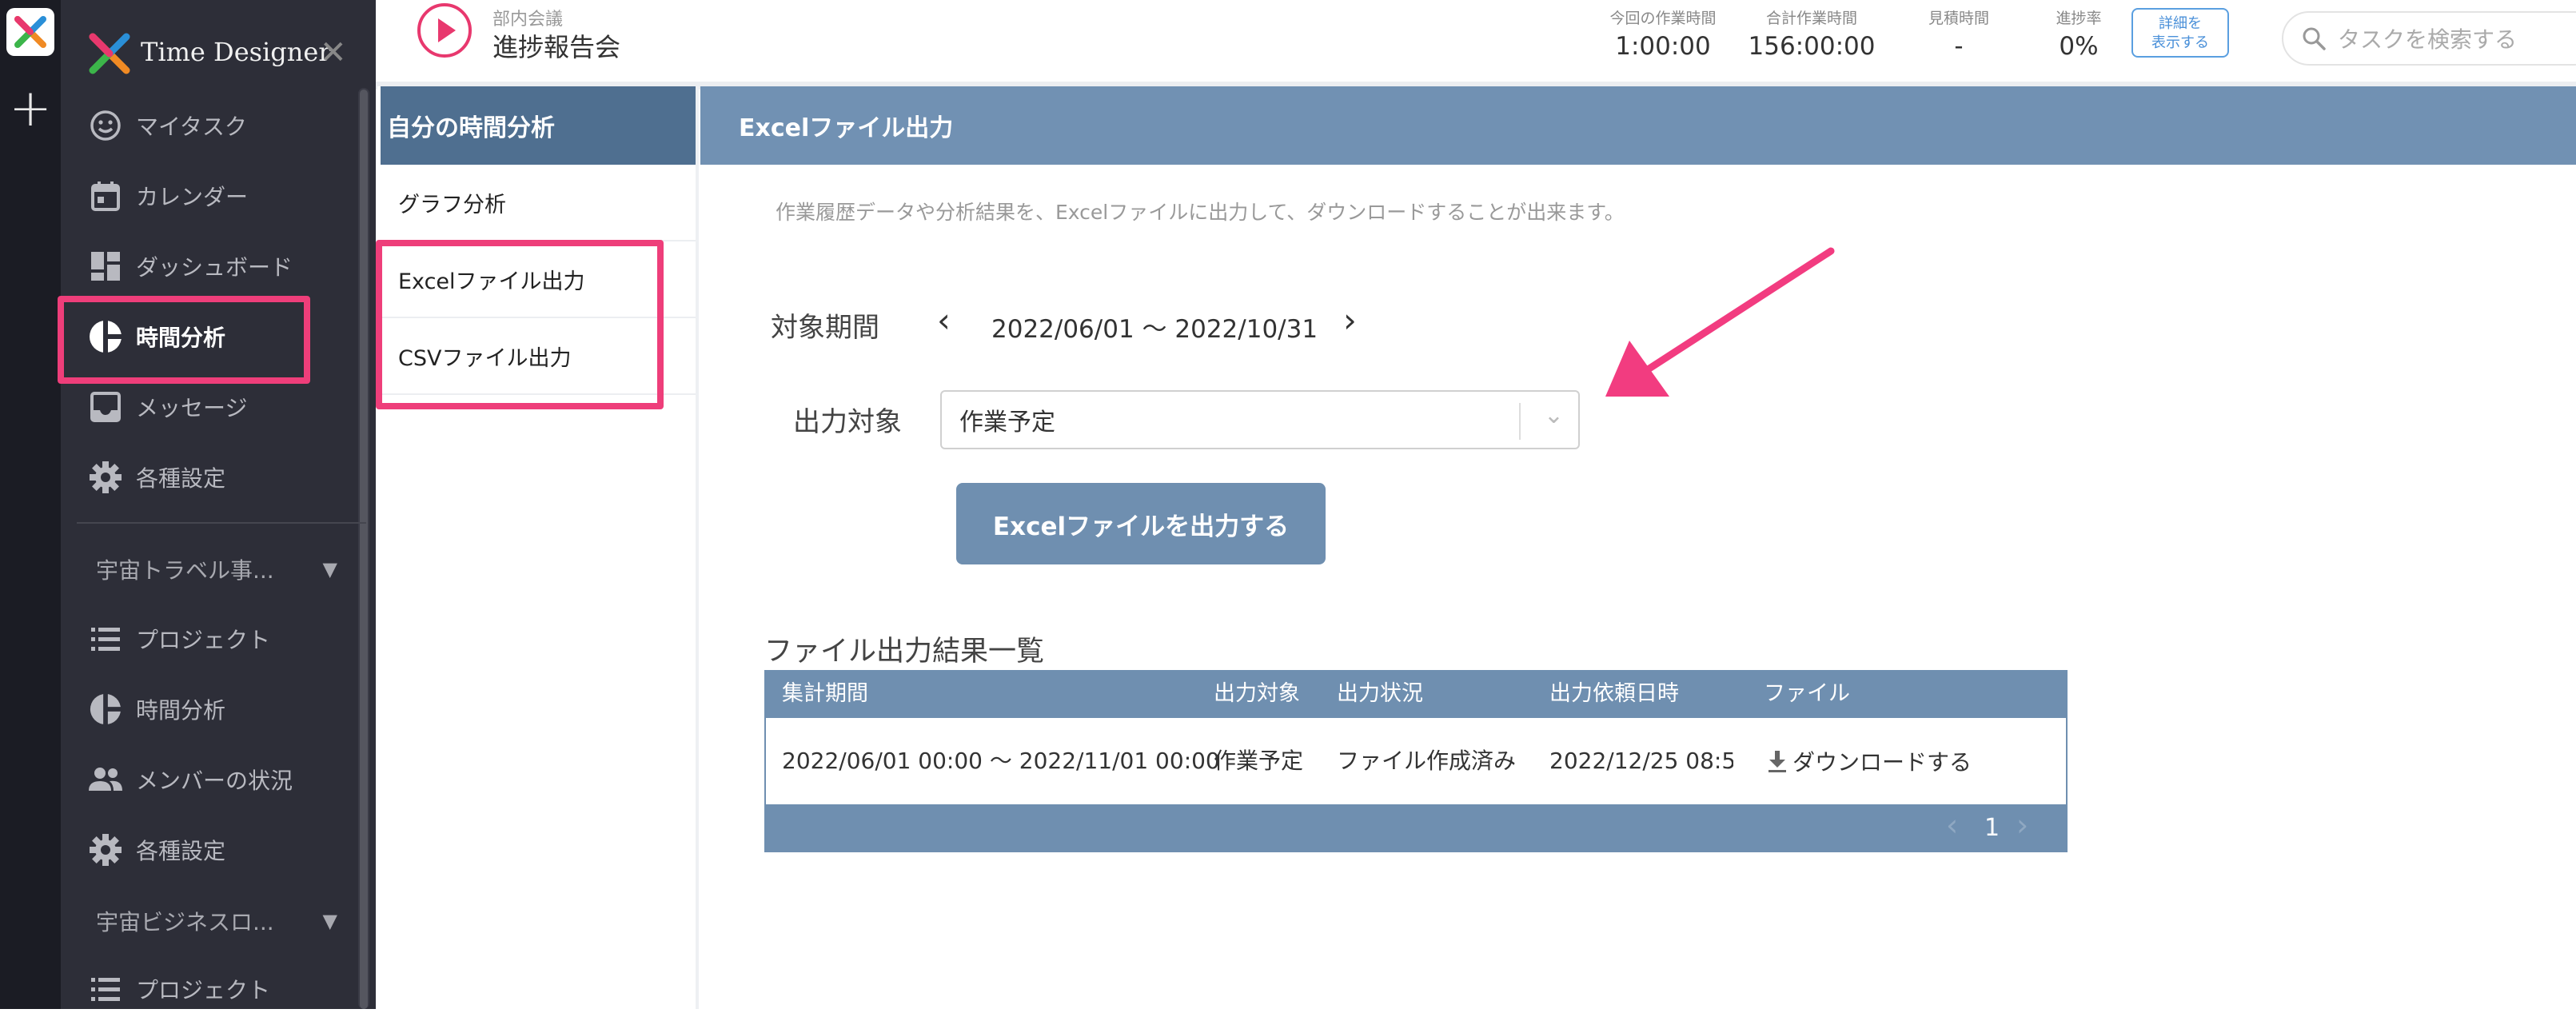 The height and width of the screenshot is (1017, 2576). I want to click on output-target-value: 作業予定, so click(1007, 423).